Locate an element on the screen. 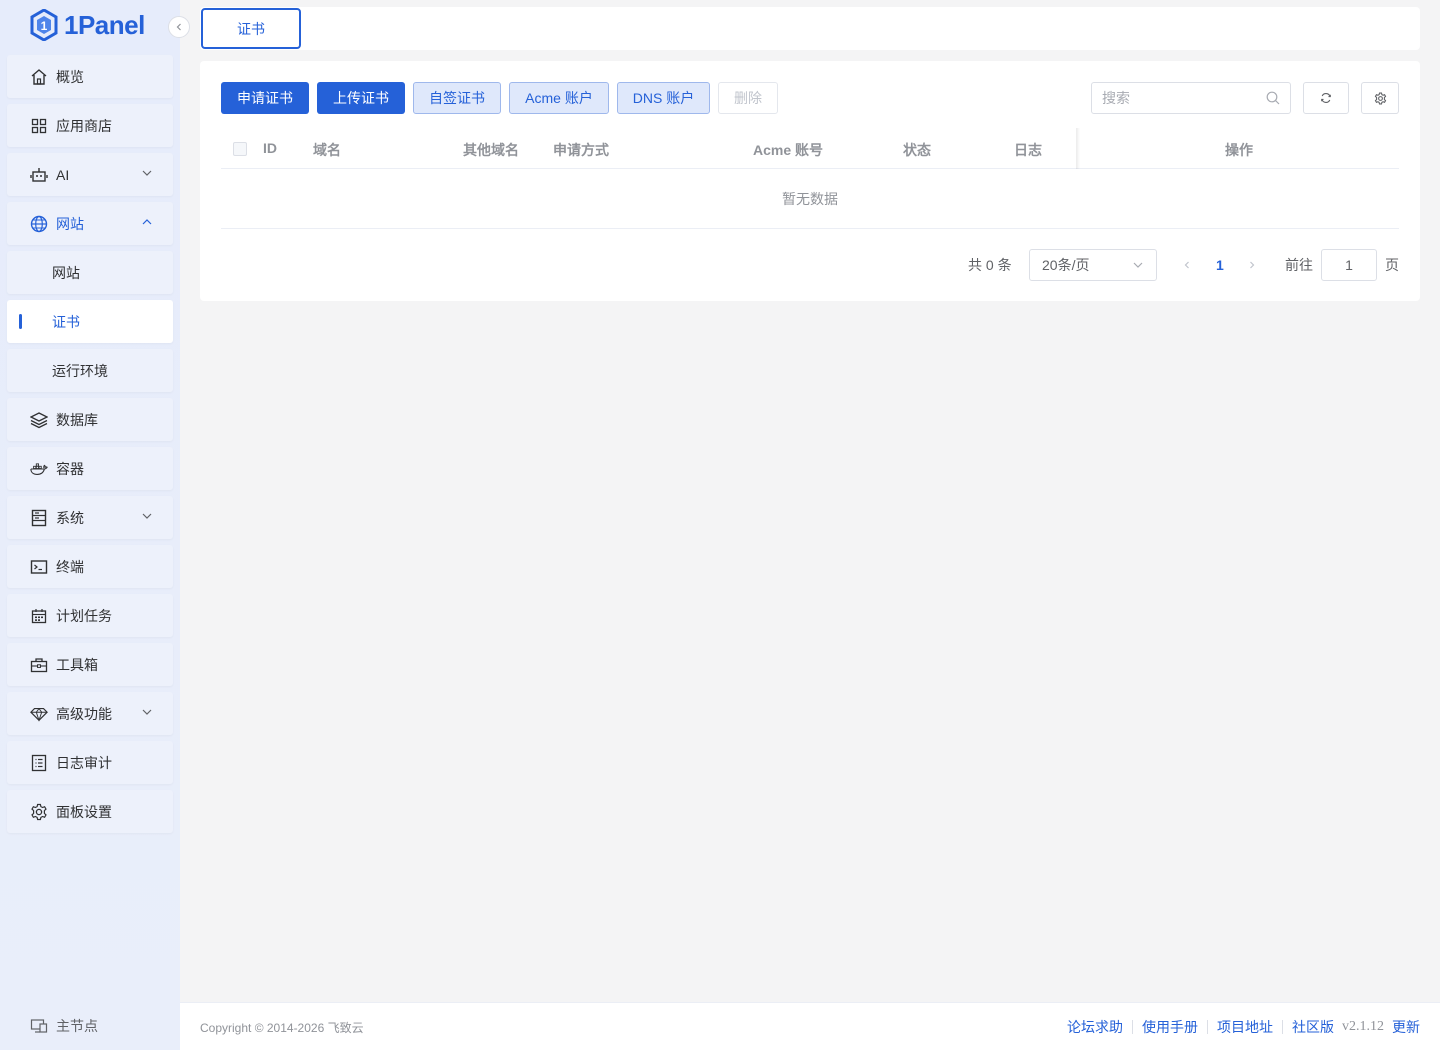 The width and height of the screenshot is (1440, 1050). node-switcher: 主节点 is located at coordinates (64, 1026).